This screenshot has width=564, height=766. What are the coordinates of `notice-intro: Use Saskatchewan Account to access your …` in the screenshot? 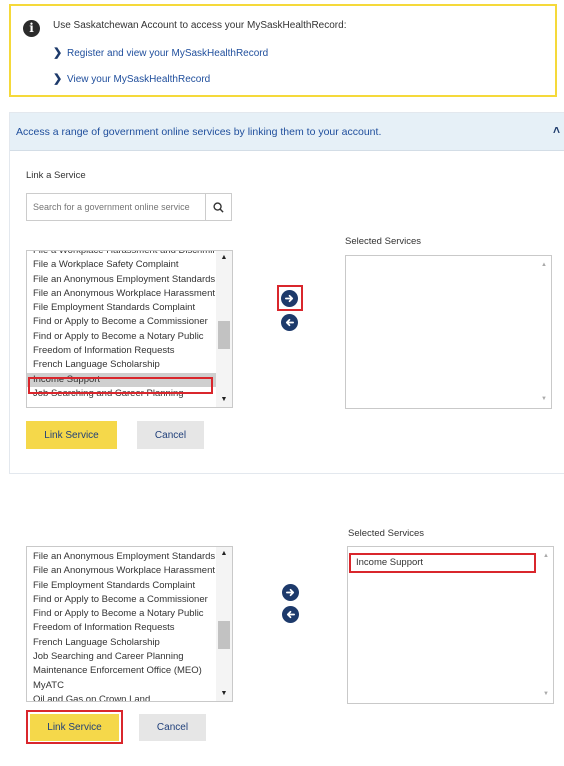 It's located at (200, 25).